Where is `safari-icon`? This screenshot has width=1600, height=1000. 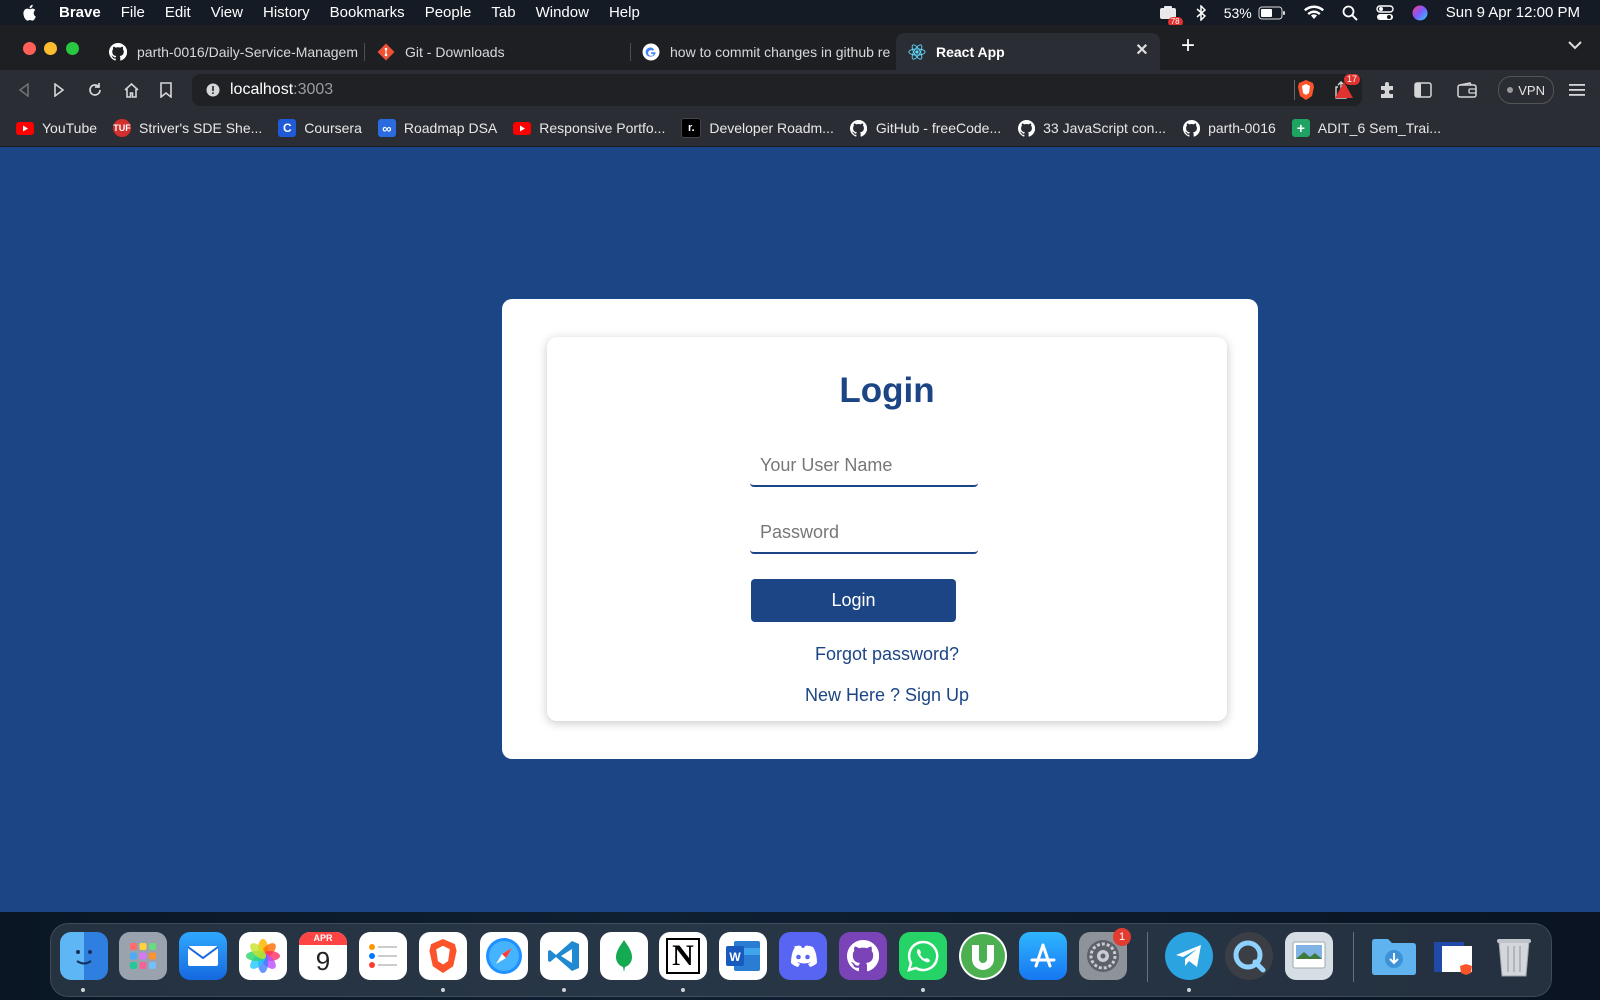 safari-icon is located at coordinates (504, 956).